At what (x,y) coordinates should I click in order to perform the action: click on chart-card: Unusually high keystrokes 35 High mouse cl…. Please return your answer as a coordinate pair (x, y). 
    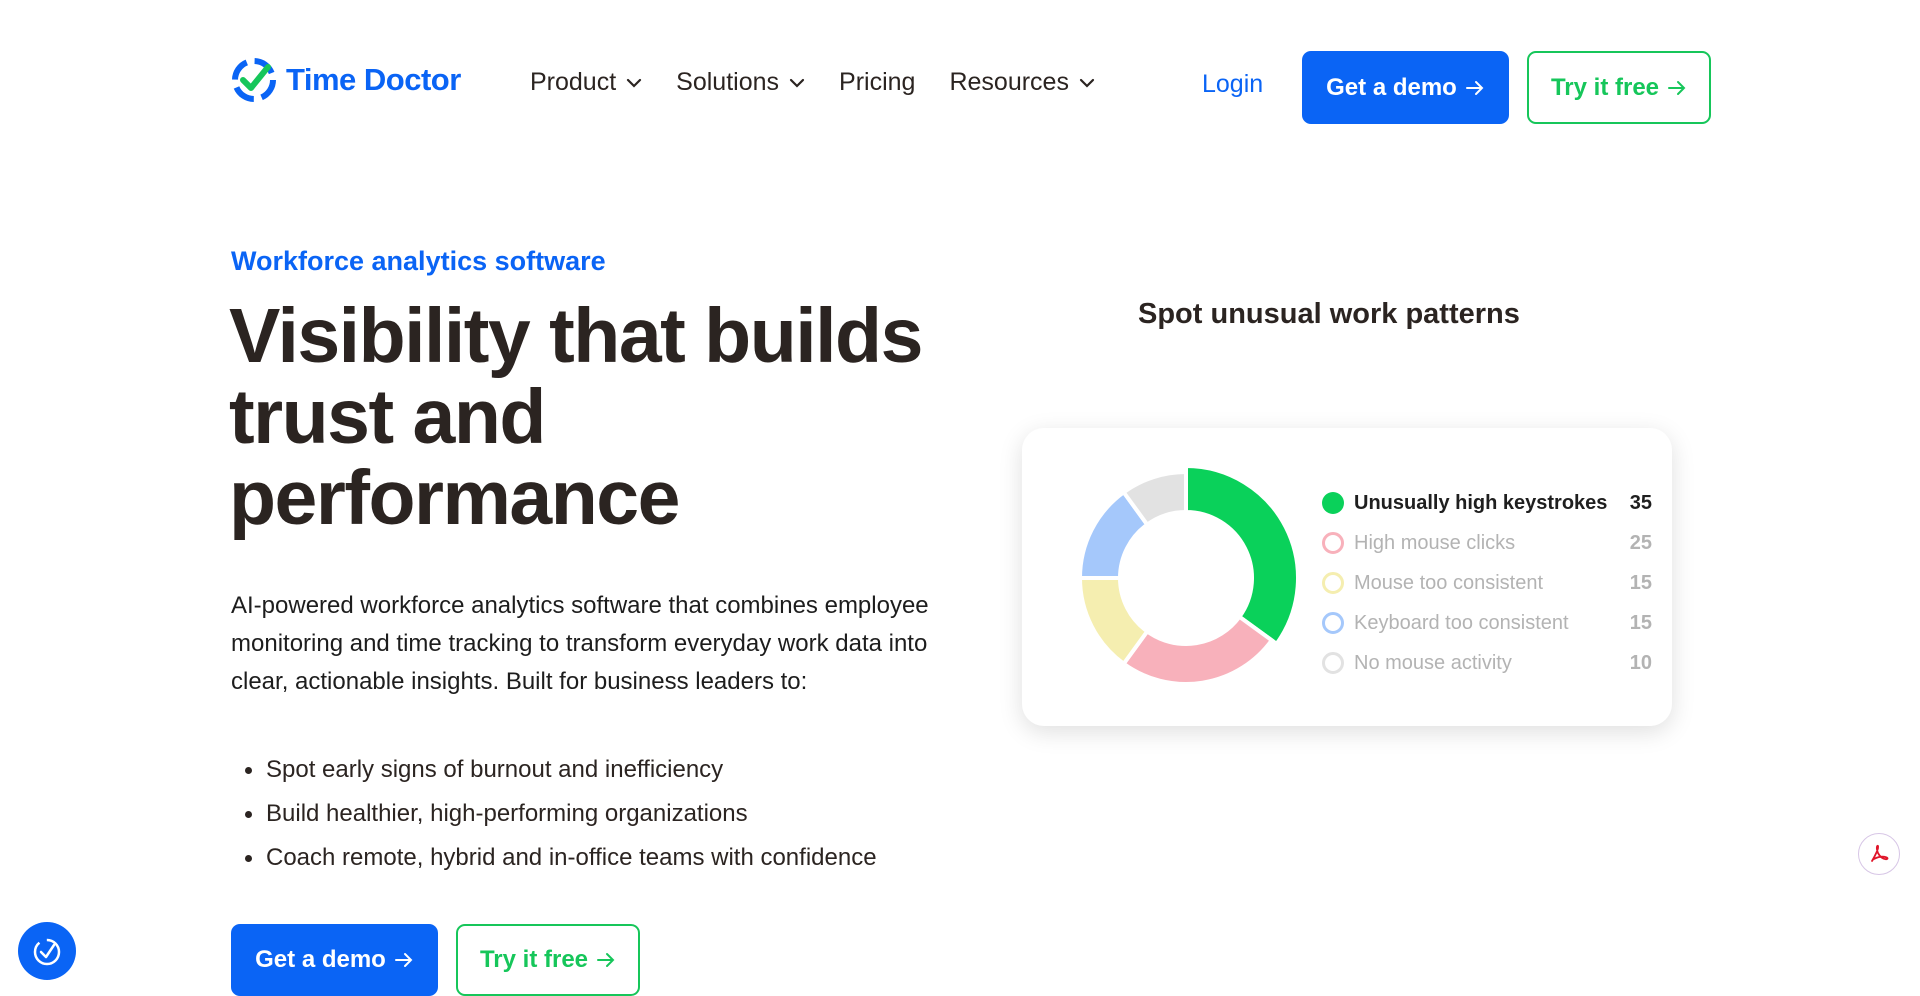
    Looking at the image, I should click on (1347, 577).